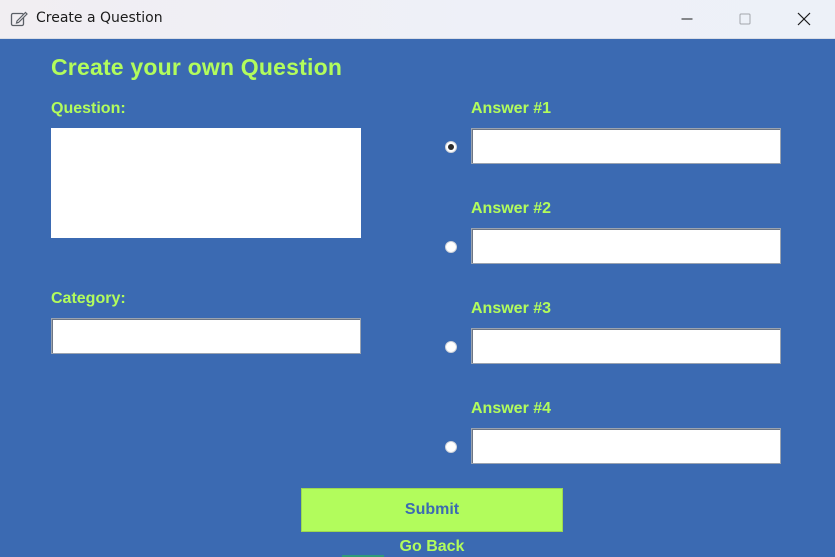 This screenshot has height=557, width=835. Describe the element at coordinates (511, 108) in the screenshot. I see `answer-1-label: Answer #1` at that location.